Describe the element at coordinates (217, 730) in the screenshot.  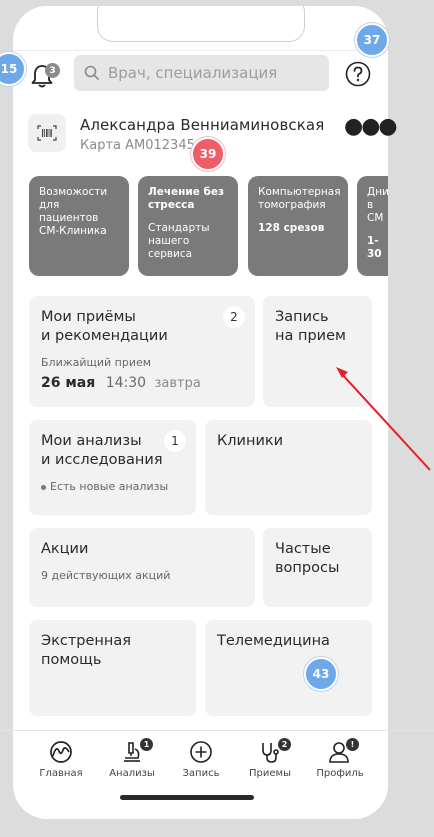
I see `nav-divider` at that location.